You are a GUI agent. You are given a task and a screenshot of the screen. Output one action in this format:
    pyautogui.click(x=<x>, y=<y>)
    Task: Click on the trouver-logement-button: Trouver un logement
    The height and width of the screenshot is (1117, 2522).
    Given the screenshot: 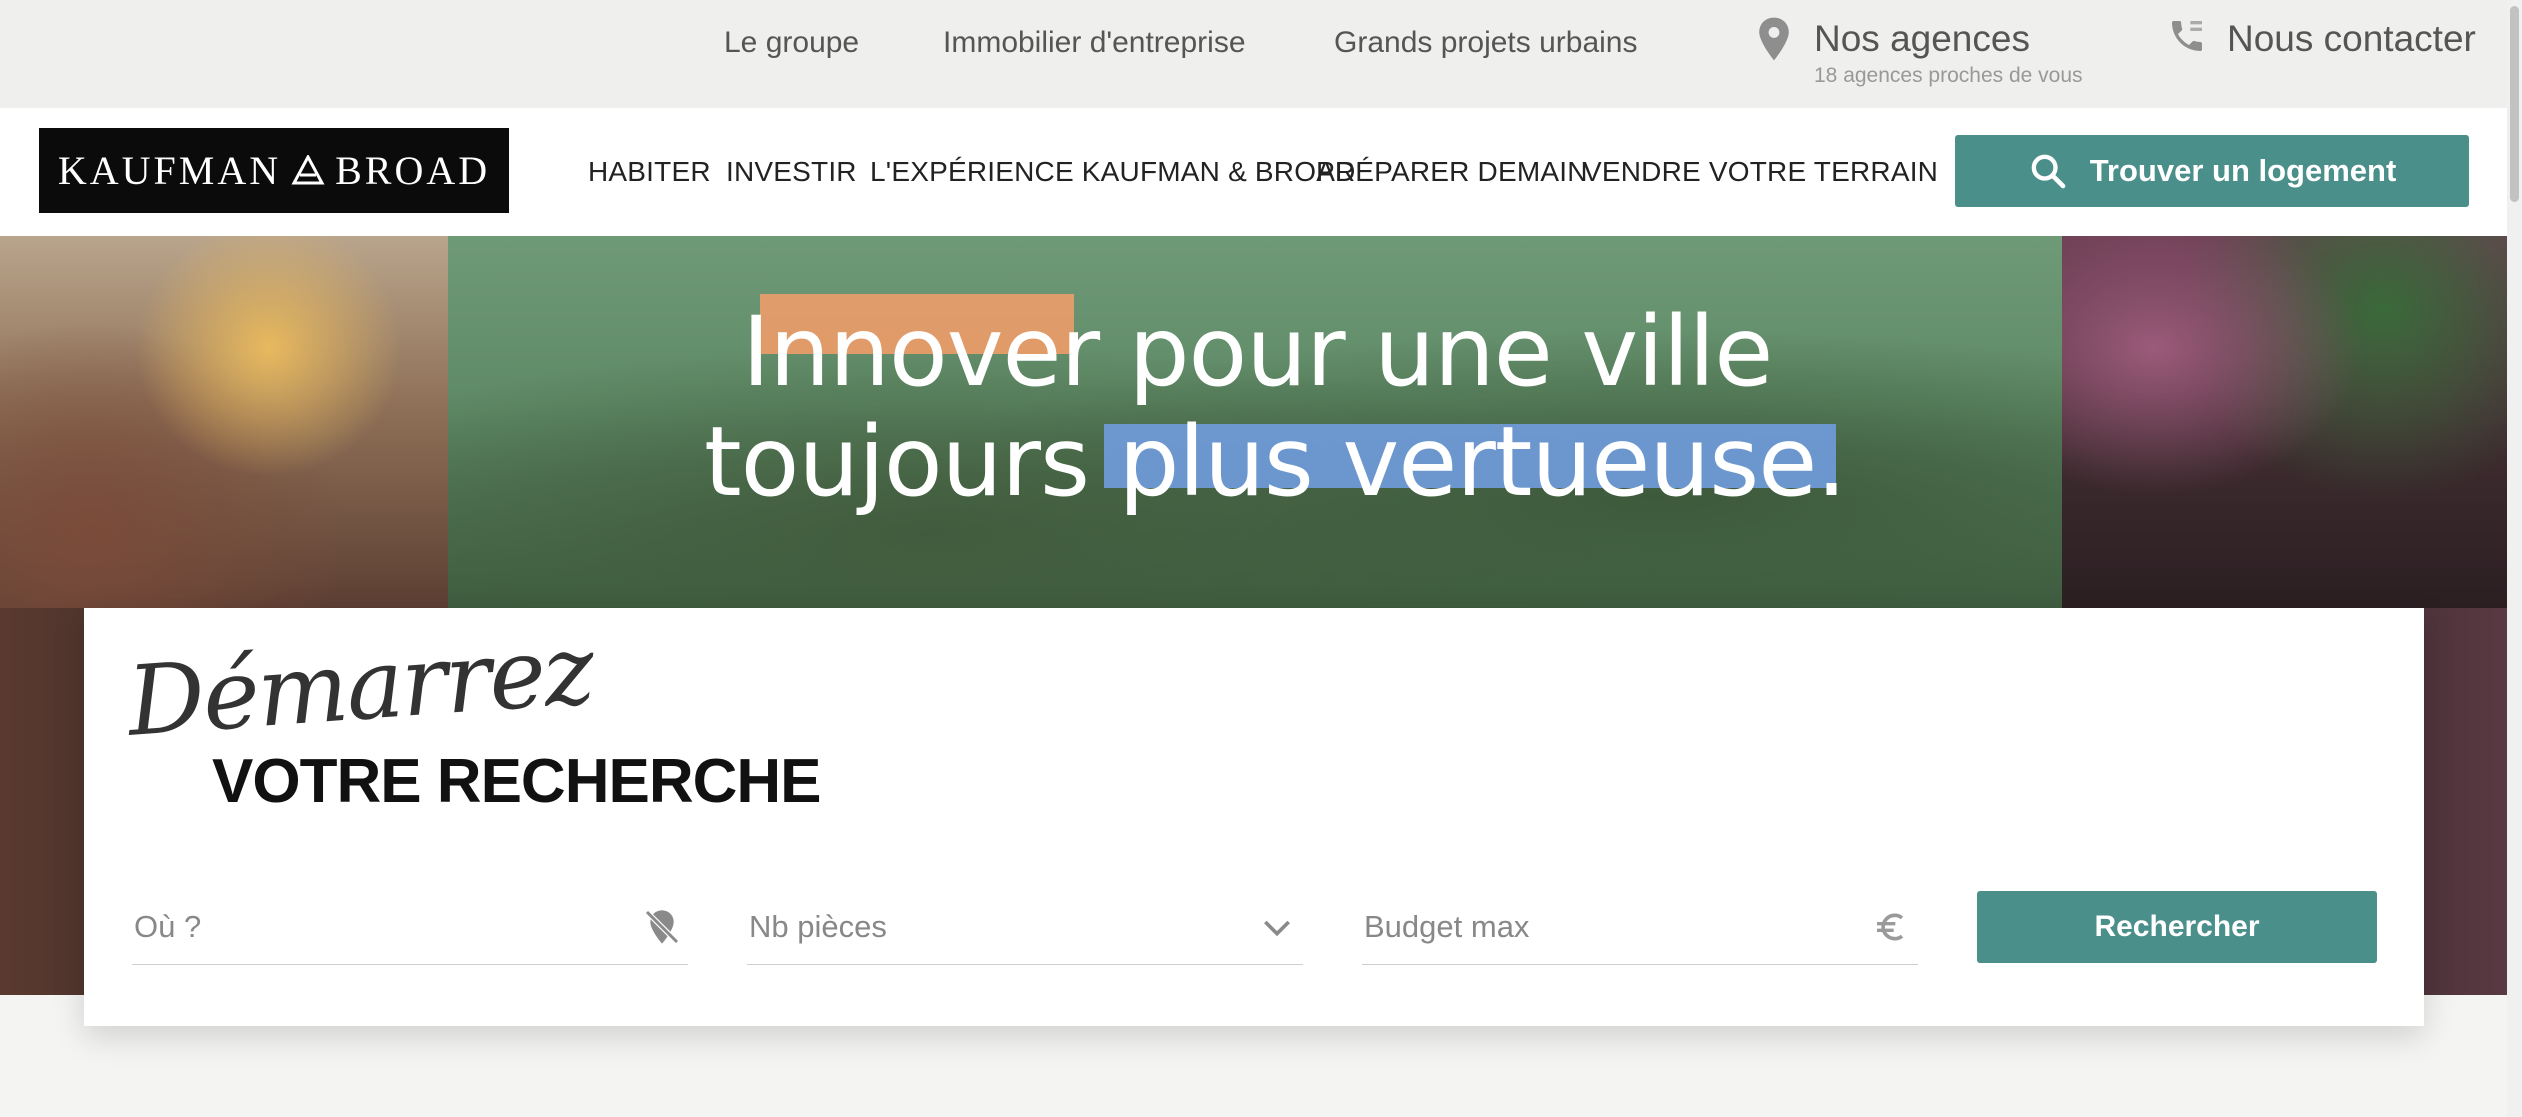 What is the action you would take?
    pyautogui.click(x=2212, y=171)
    